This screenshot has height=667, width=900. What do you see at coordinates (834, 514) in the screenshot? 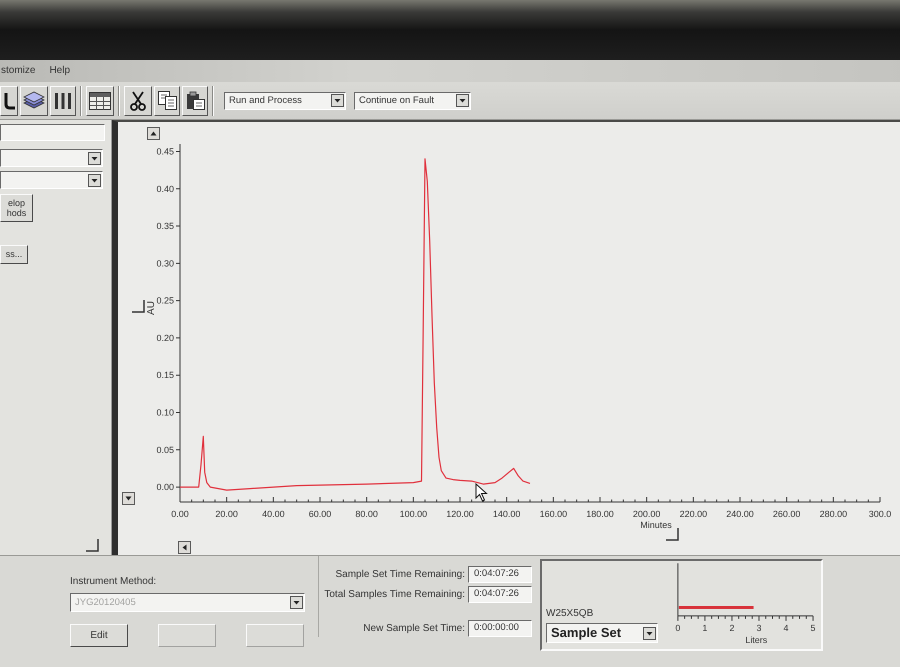
I see `tick-label: 280.00` at bounding box center [834, 514].